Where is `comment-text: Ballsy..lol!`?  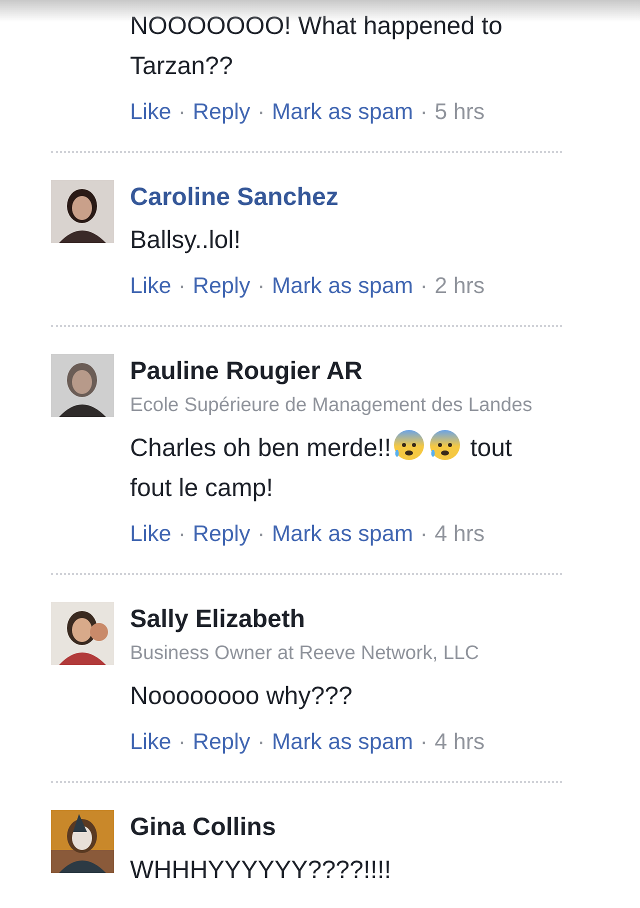
comment-text: Ballsy..lol! is located at coordinates (185, 240).